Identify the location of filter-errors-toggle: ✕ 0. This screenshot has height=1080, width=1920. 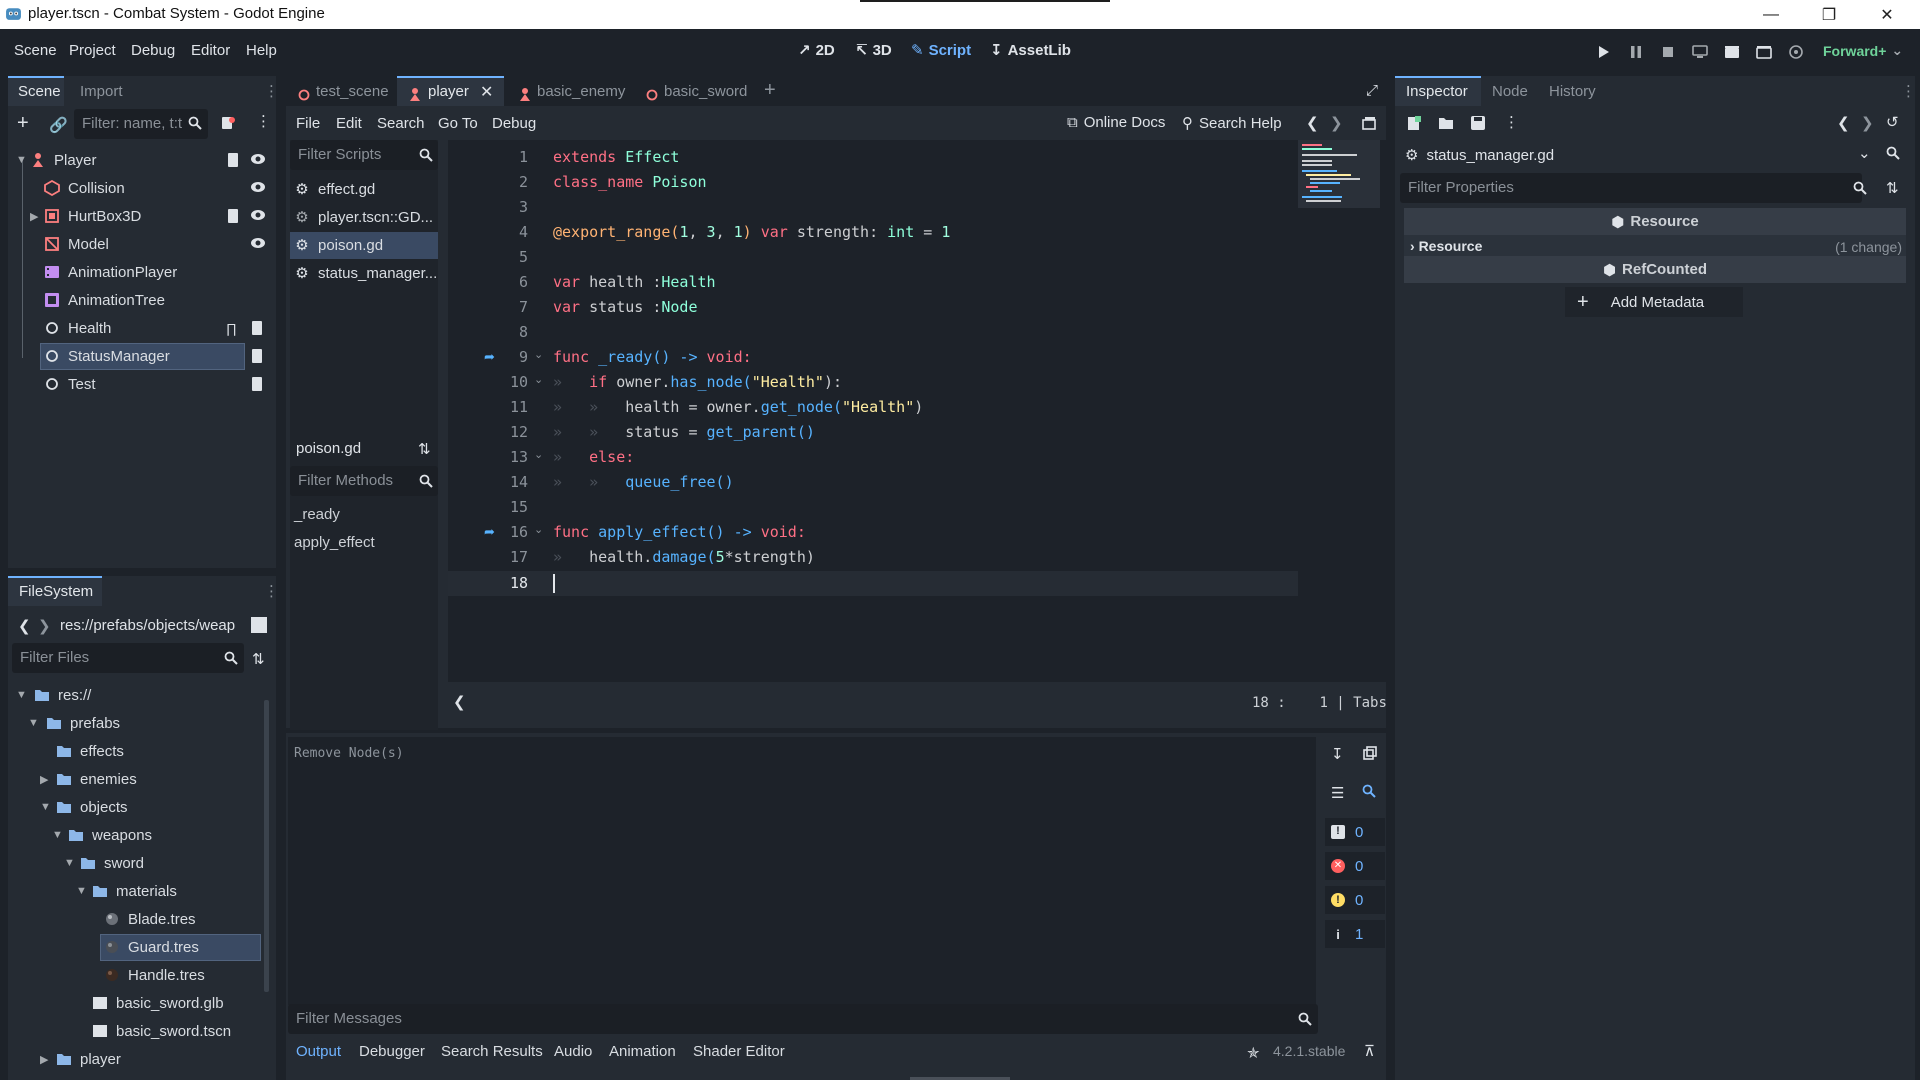
(1355, 866).